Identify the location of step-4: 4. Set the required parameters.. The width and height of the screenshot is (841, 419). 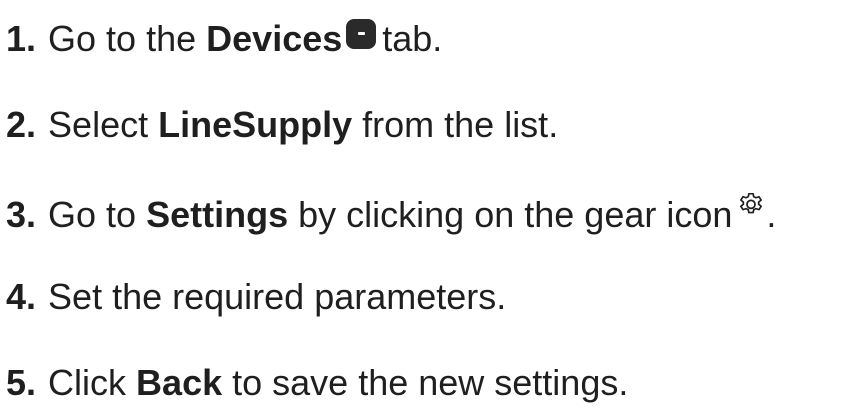
(256, 297).